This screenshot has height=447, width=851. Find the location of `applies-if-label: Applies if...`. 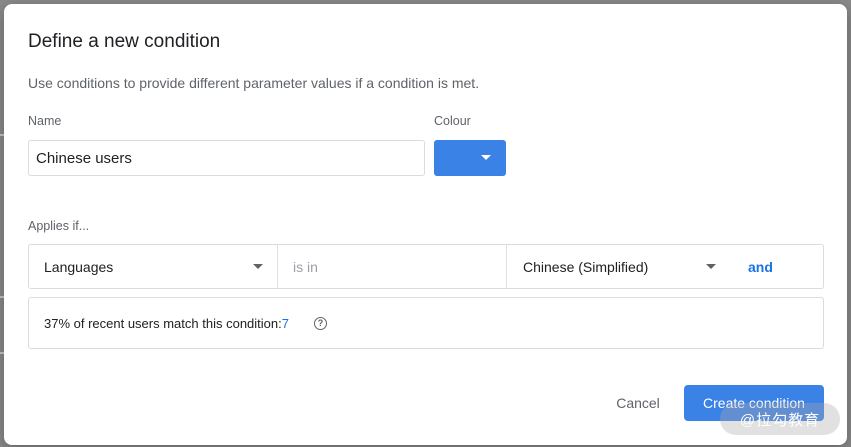

applies-if-label: Applies if... is located at coordinates (59, 226).